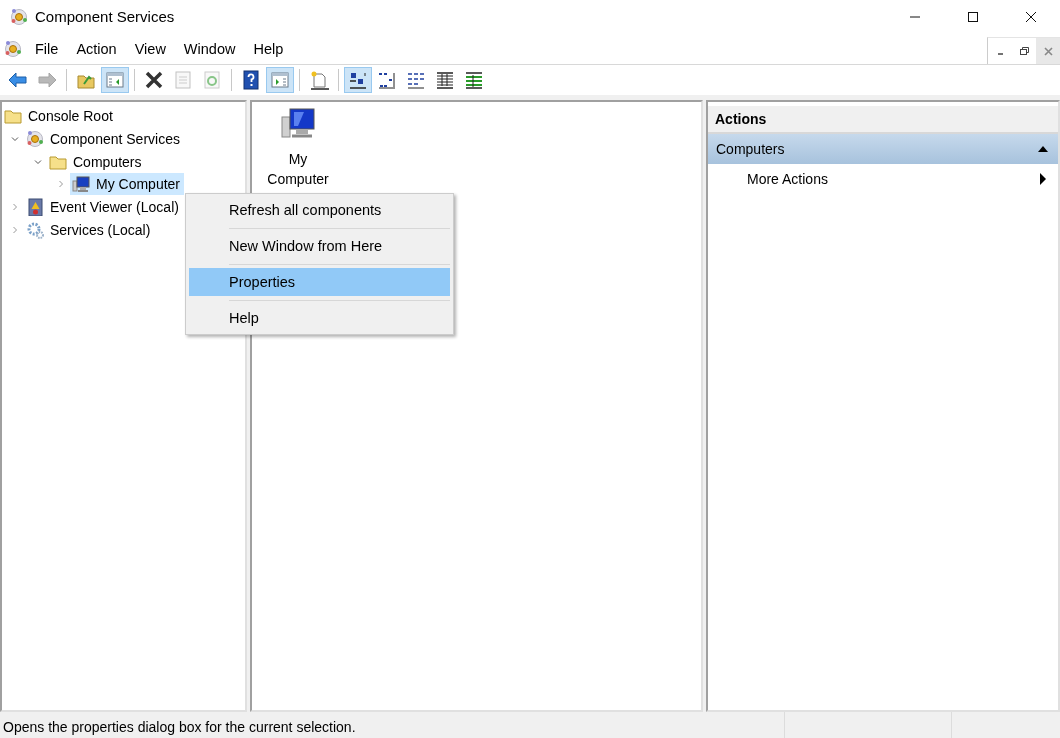 Image resolution: width=1060 pixels, height=738 pixels. Describe the element at coordinates (474, 80) in the screenshot. I see `custom-view-icon` at that location.